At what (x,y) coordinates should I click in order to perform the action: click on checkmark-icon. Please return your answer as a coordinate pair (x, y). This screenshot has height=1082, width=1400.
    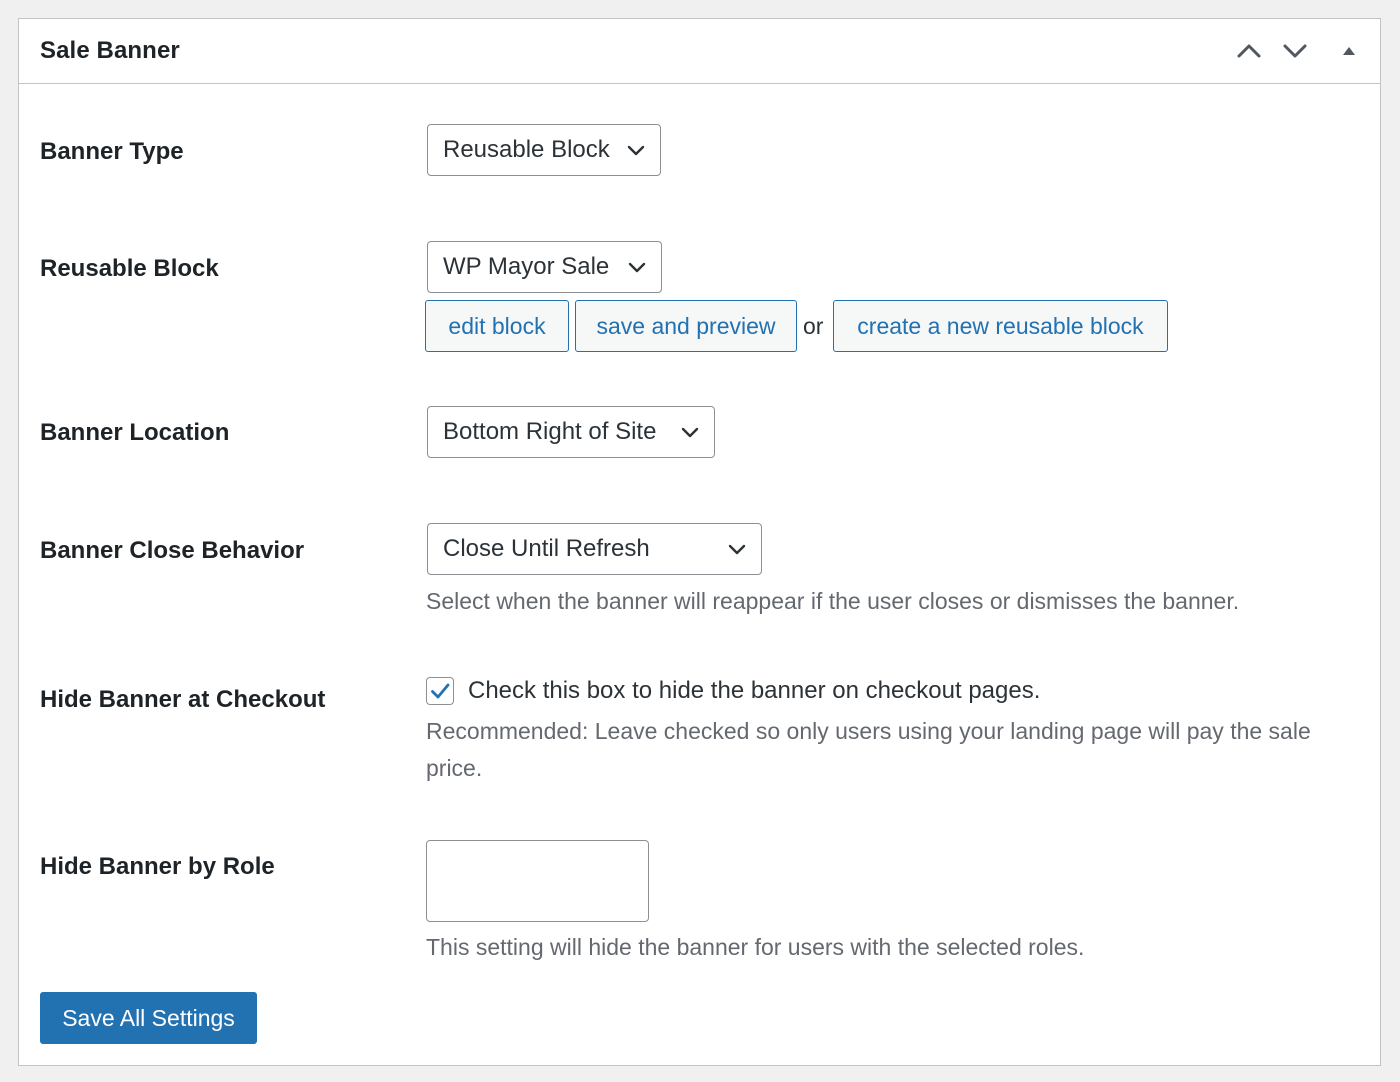
    Looking at the image, I should click on (440, 691).